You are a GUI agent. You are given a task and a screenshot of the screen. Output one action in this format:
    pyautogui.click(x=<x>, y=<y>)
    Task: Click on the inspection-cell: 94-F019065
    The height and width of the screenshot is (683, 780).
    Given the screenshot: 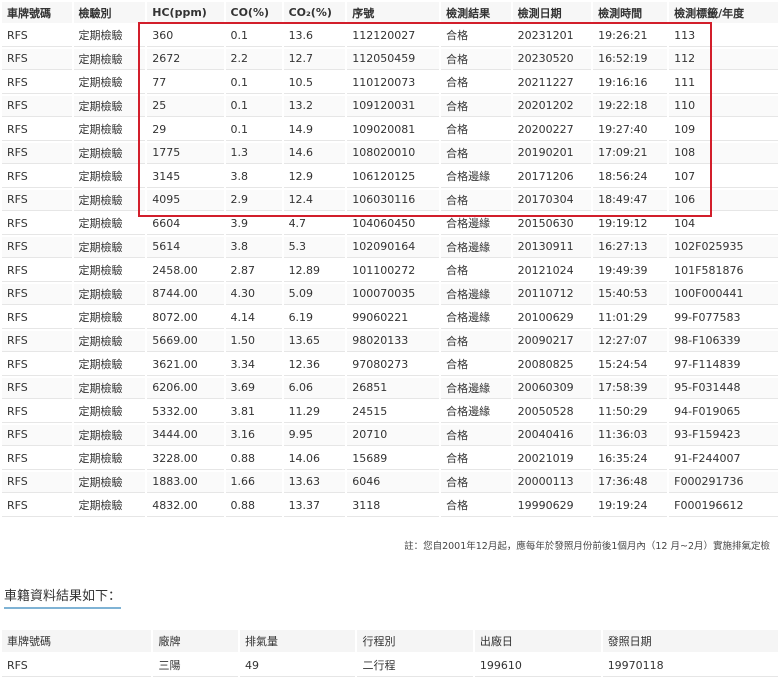 What is the action you would take?
    pyautogui.click(x=723, y=412)
    